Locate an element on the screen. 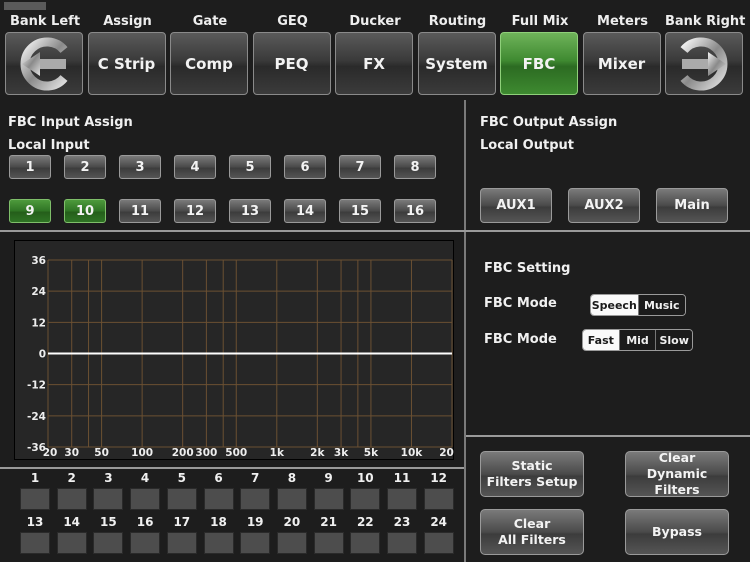 This screenshot has width=750, height=562. channel-4-slot is located at coordinates (145, 499).